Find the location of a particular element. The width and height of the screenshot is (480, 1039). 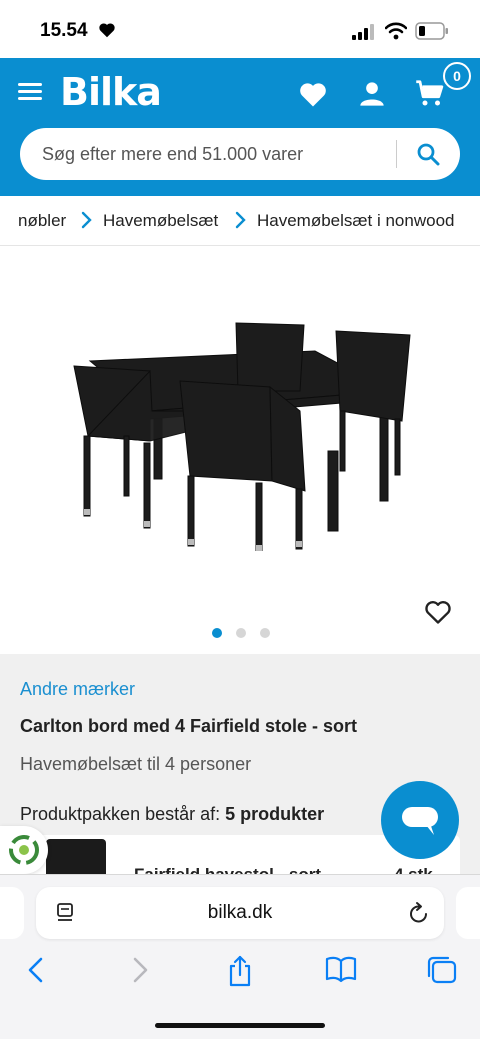

previous-tab-preview is located at coordinates (12, 913).